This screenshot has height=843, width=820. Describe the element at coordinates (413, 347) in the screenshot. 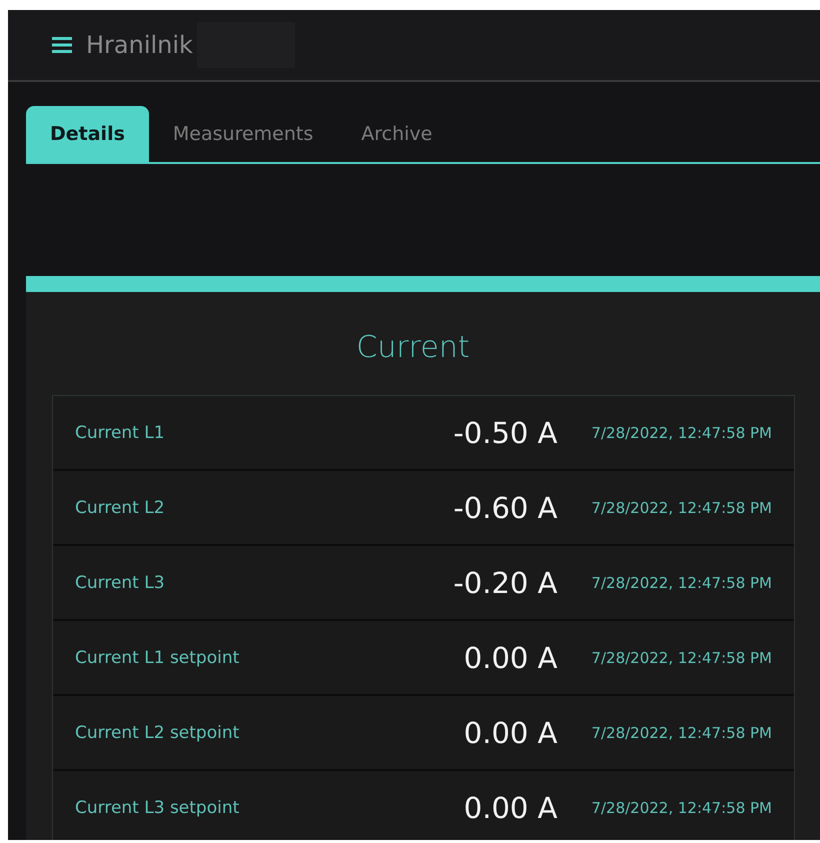

I see `section-title: Current` at that location.